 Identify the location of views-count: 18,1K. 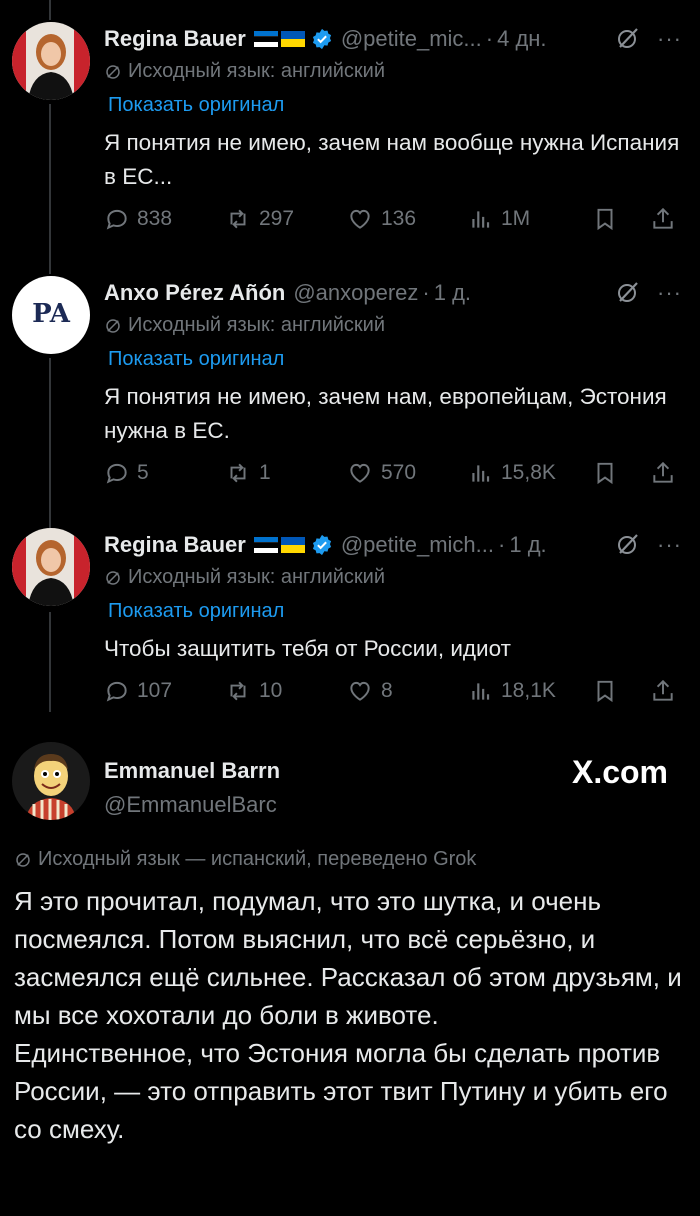
(528, 690).